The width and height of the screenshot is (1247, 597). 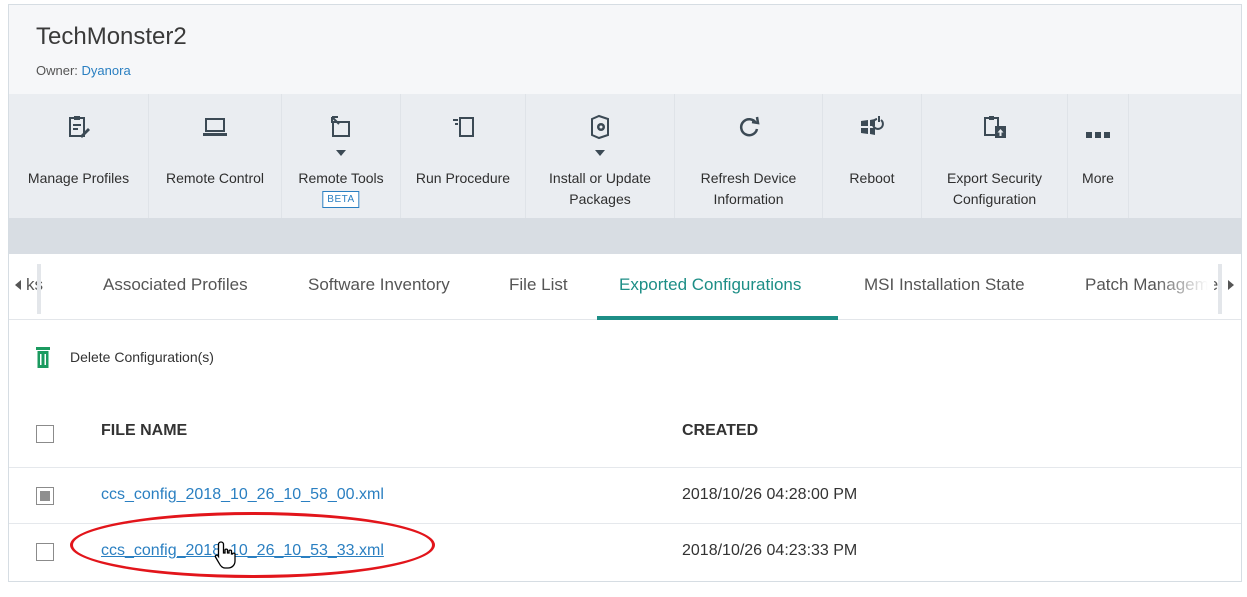 What do you see at coordinates (770, 494) in the screenshot?
I see `created-cell: 2018/10/26 04:28:00 PM` at bounding box center [770, 494].